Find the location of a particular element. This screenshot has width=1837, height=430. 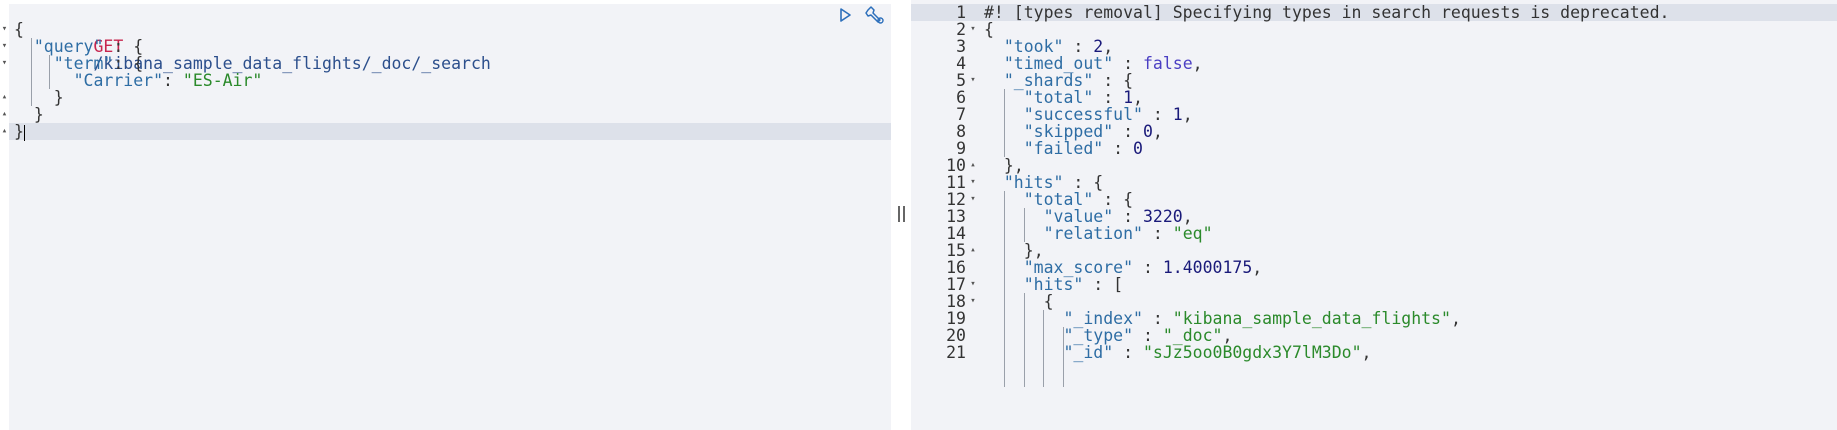

line-number: 10 is located at coordinates (956, 165).